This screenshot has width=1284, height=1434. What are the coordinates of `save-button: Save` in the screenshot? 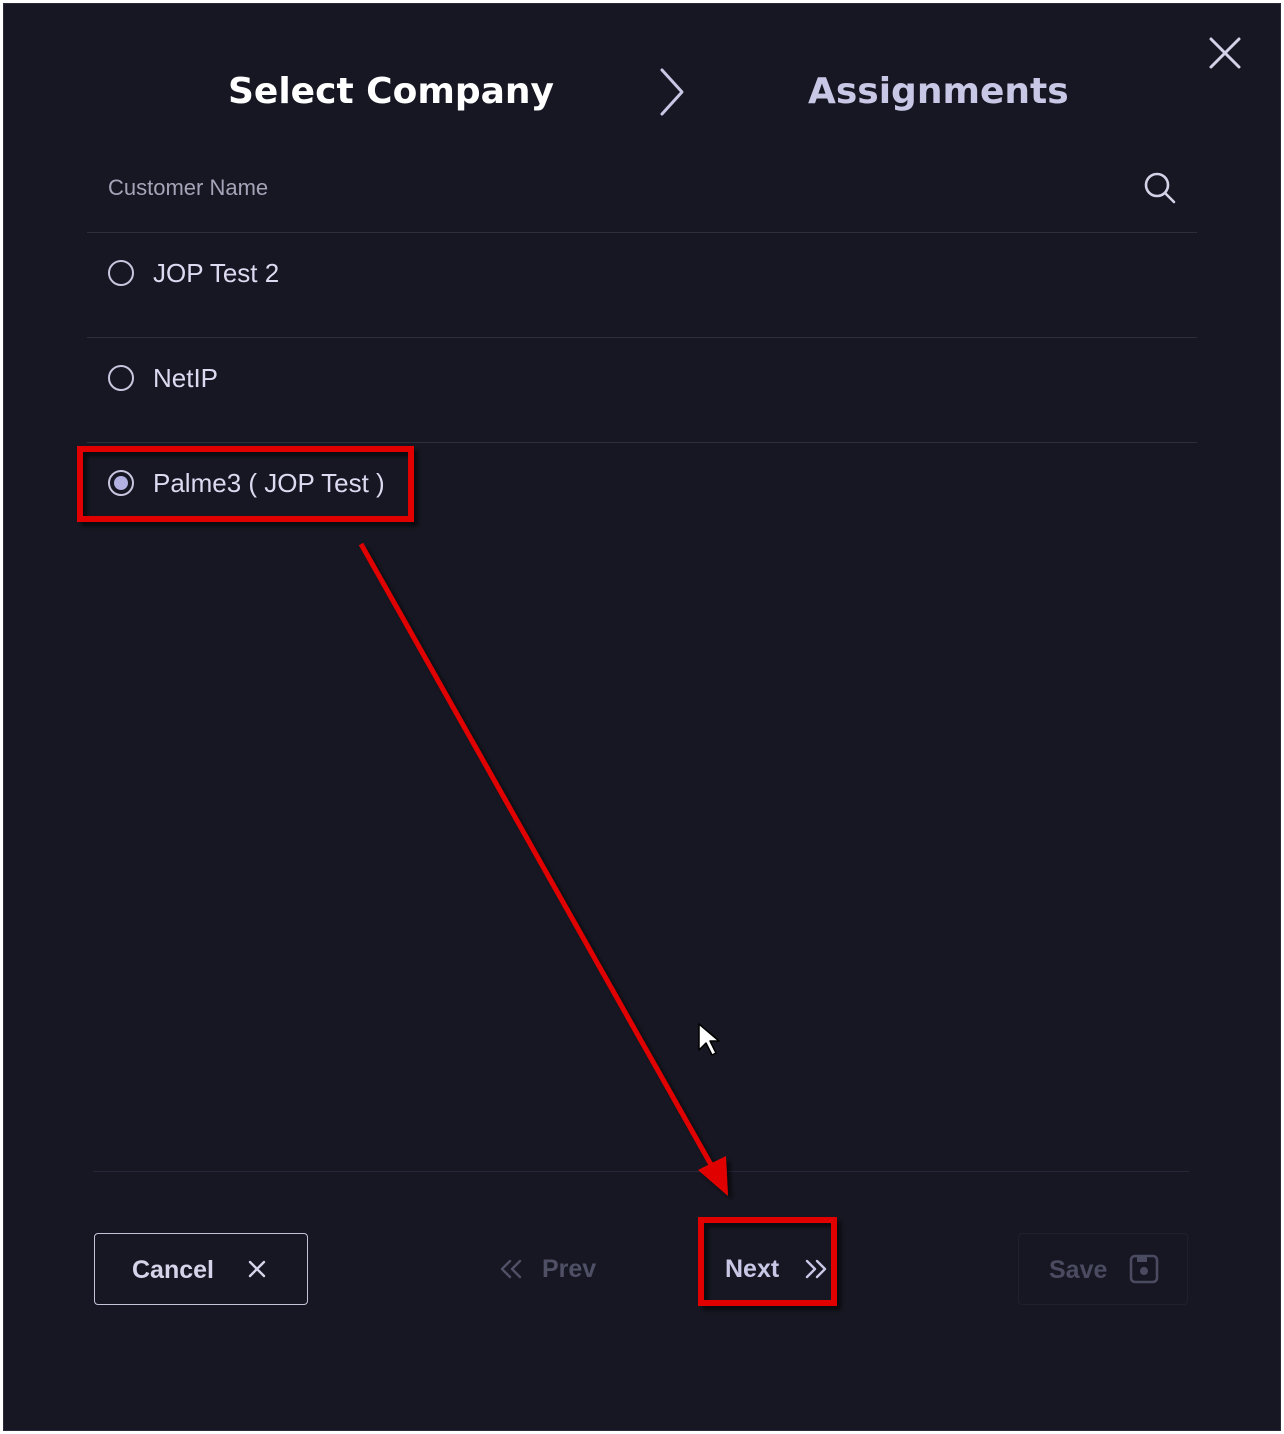 It's located at (1103, 1269).